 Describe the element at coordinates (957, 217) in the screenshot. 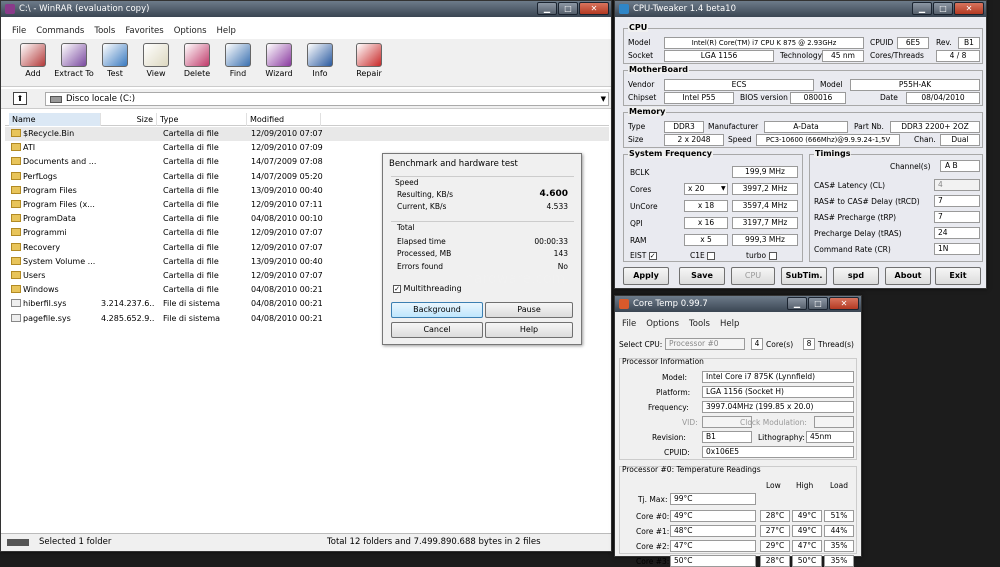

I see `trp-select: 7` at that location.